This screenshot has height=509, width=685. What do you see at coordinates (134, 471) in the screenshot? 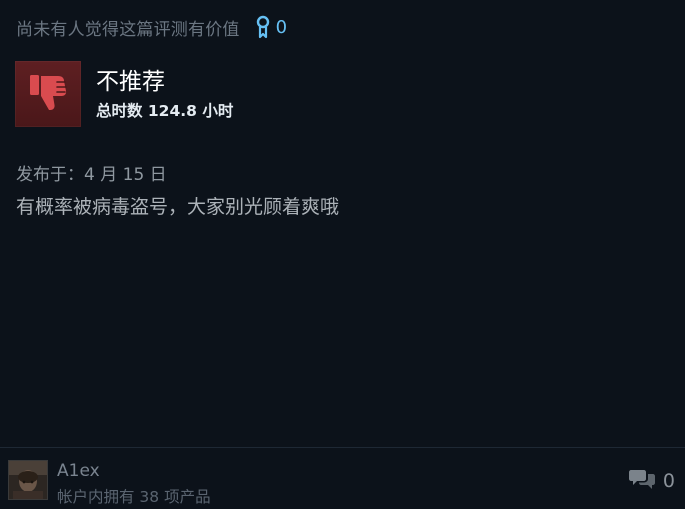
I see `author-name: A1ex` at bounding box center [134, 471].